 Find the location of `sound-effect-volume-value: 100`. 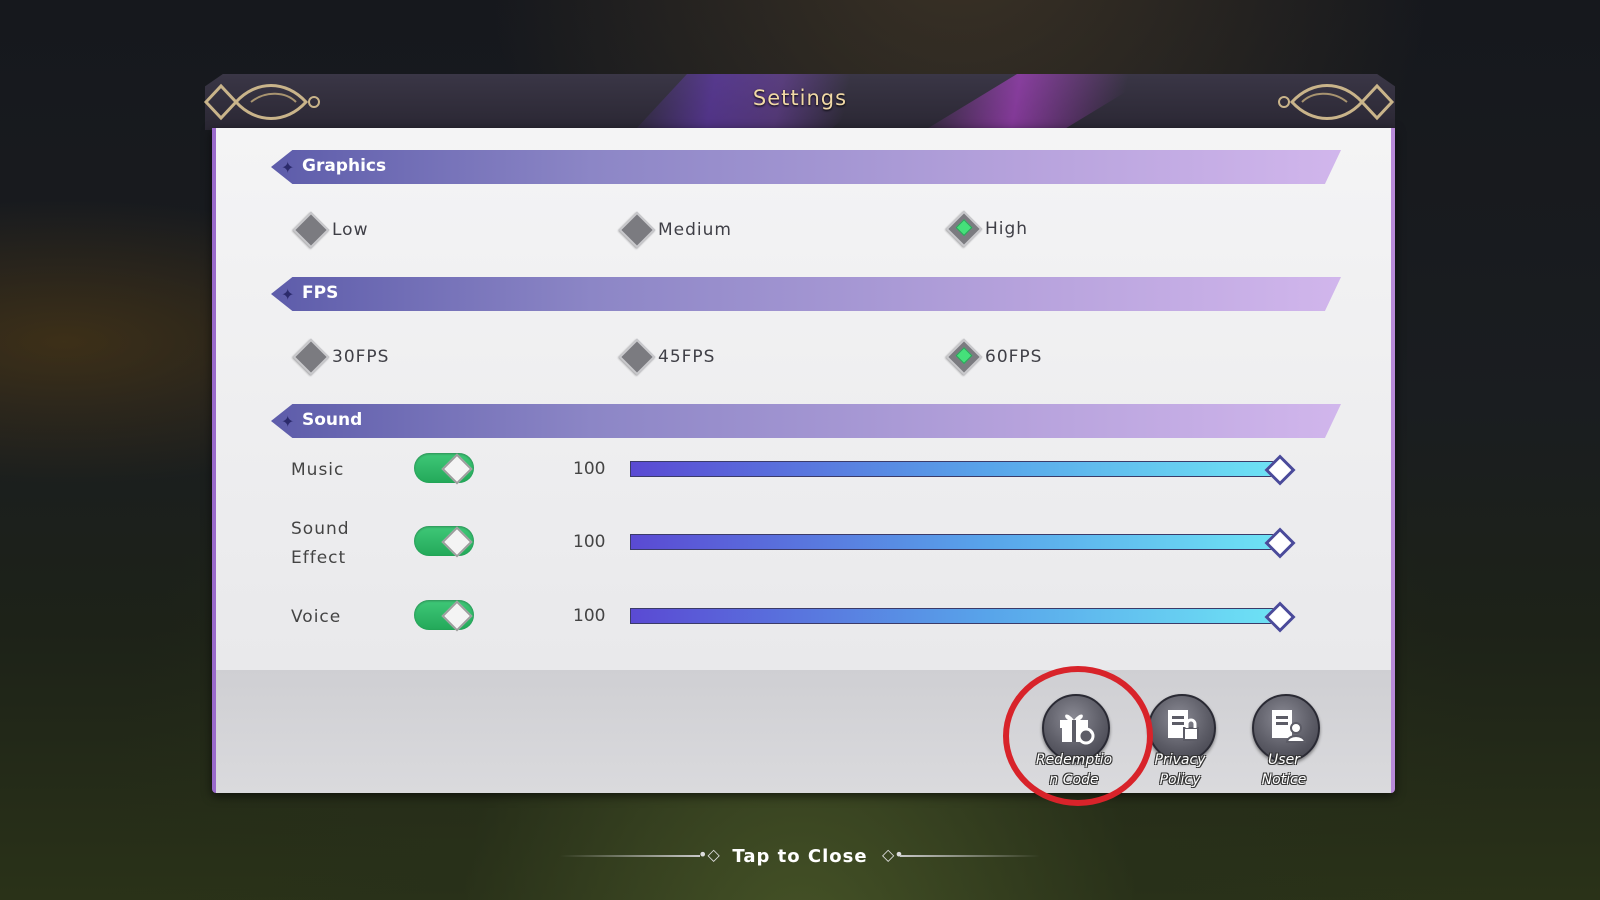

sound-effect-volume-value: 100 is located at coordinates (589, 542).